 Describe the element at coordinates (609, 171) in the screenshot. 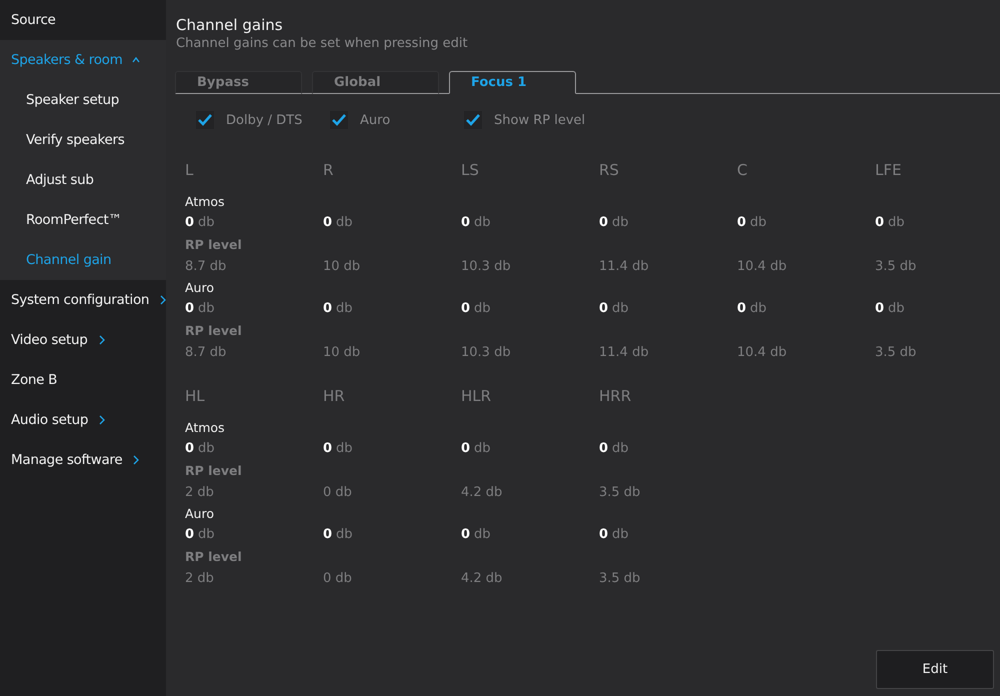

I see `channel-header: RS` at that location.